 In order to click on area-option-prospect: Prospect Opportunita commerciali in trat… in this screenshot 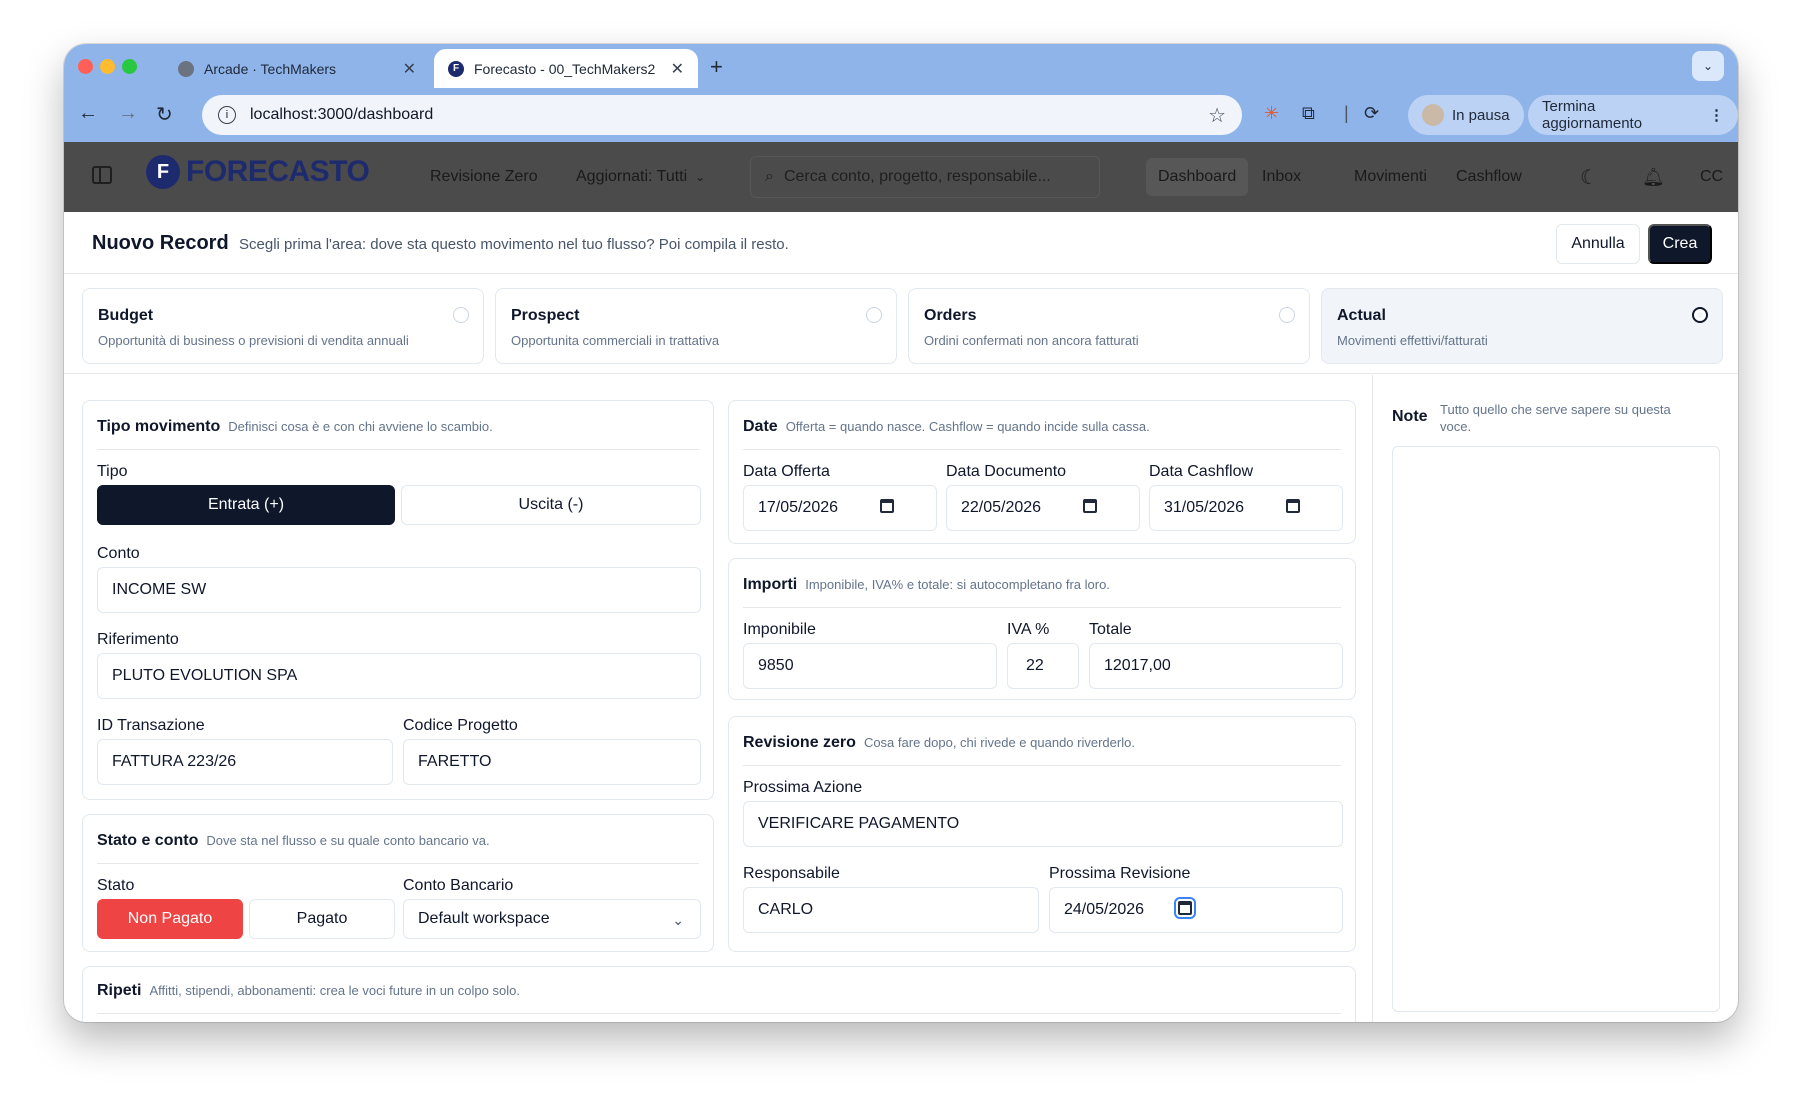, I will do `click(696, 326)`.